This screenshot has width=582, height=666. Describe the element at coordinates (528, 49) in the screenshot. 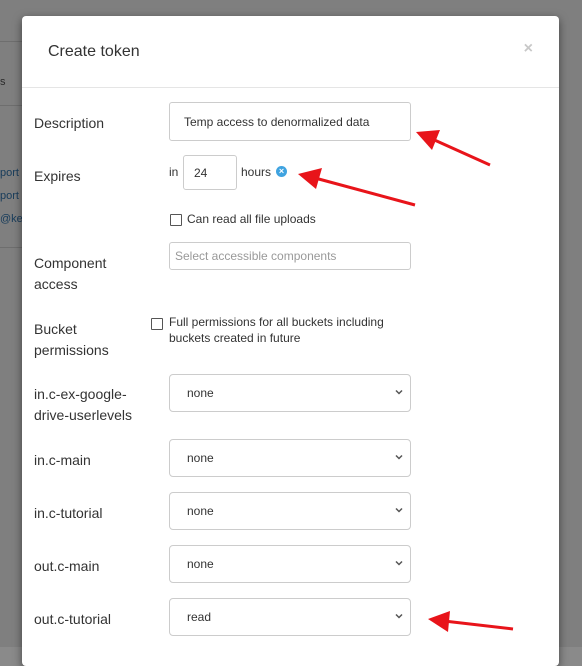

I see `close-button: ×` at that location.